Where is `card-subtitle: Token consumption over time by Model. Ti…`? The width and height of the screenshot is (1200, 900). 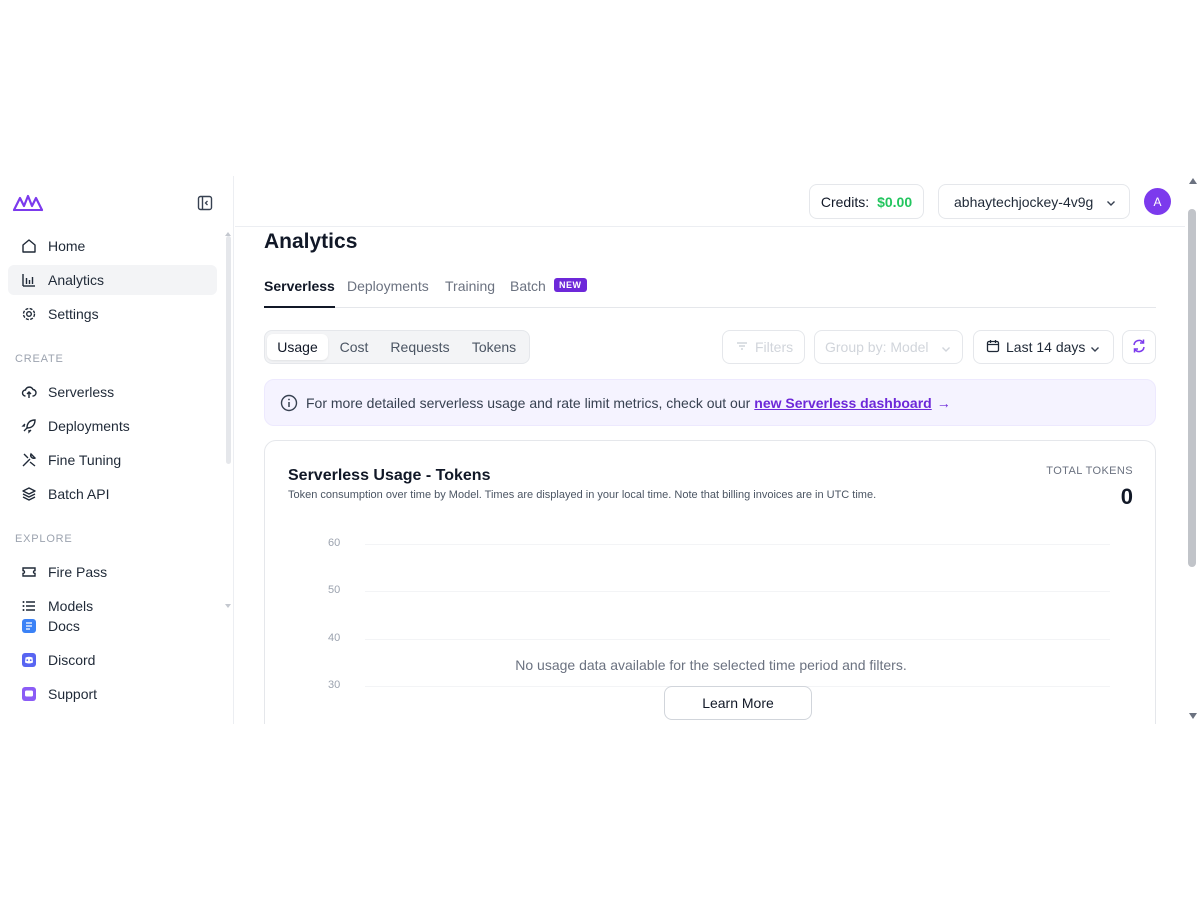 card-subtitle: Token consumption over time by Model. Ti… is located at coordinates (582, 495).